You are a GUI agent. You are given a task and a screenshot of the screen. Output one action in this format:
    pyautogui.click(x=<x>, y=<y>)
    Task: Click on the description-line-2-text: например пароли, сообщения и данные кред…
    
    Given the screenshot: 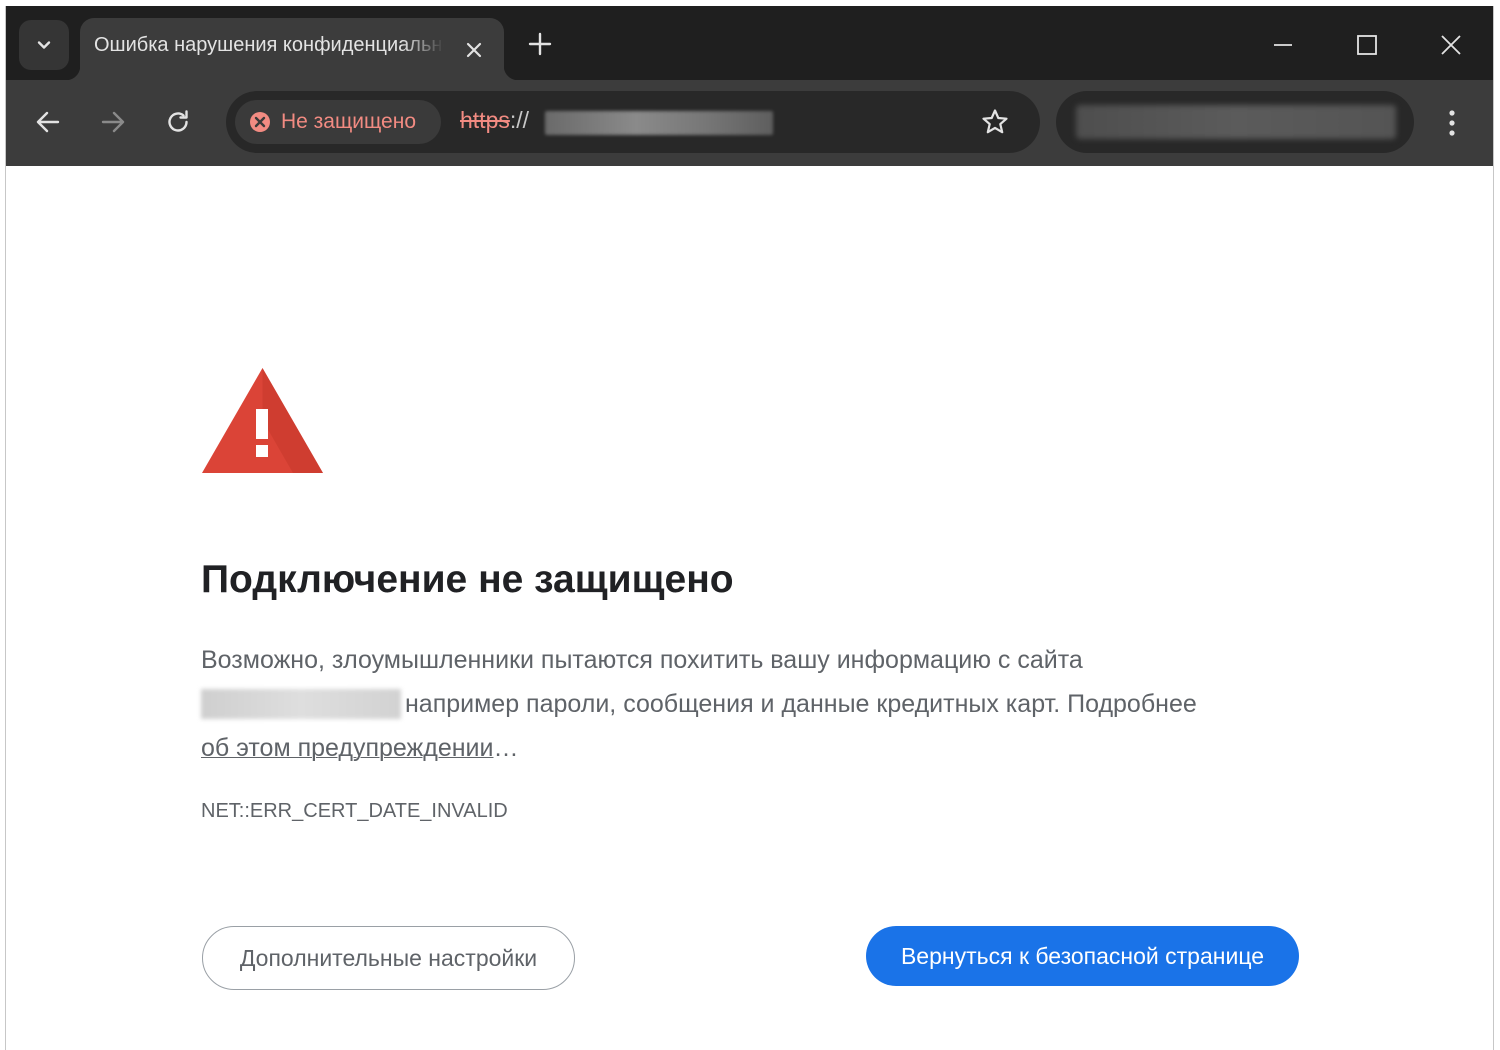 What is the action you would take?
    pyautogui.click(x=801, y=704)
    